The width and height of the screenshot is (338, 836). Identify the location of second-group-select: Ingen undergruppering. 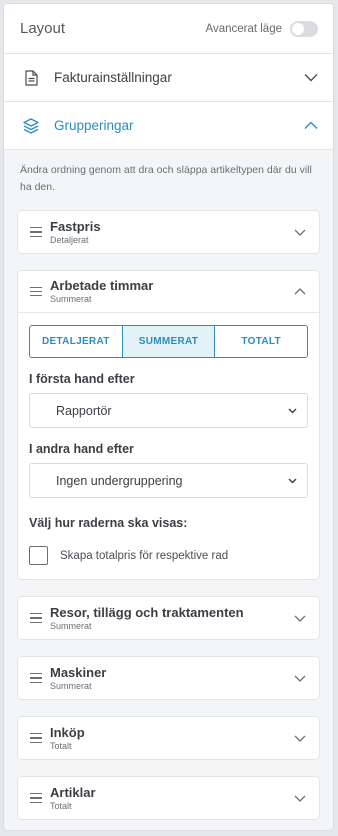
(168, 480).